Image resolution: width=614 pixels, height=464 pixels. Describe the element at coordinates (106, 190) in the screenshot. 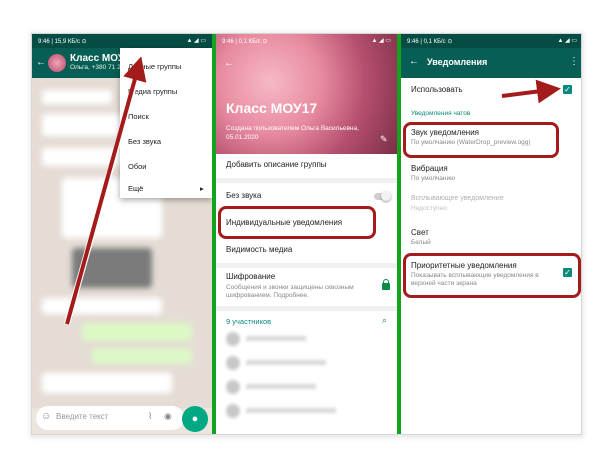

I see `arrow-to-group-info` at that location.